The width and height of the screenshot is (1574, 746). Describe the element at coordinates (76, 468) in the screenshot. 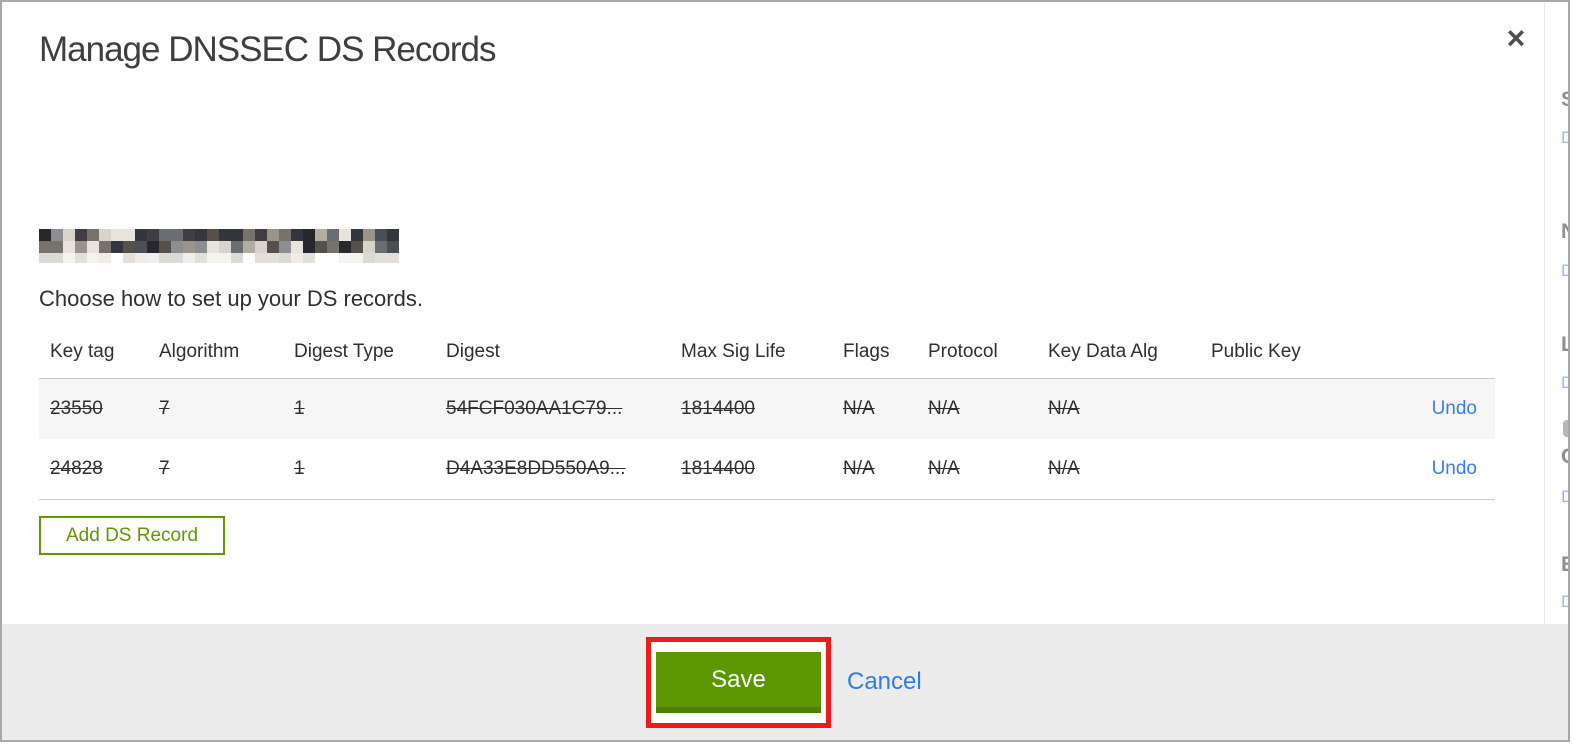

I see `cell-key-tag: 24828` at that location.